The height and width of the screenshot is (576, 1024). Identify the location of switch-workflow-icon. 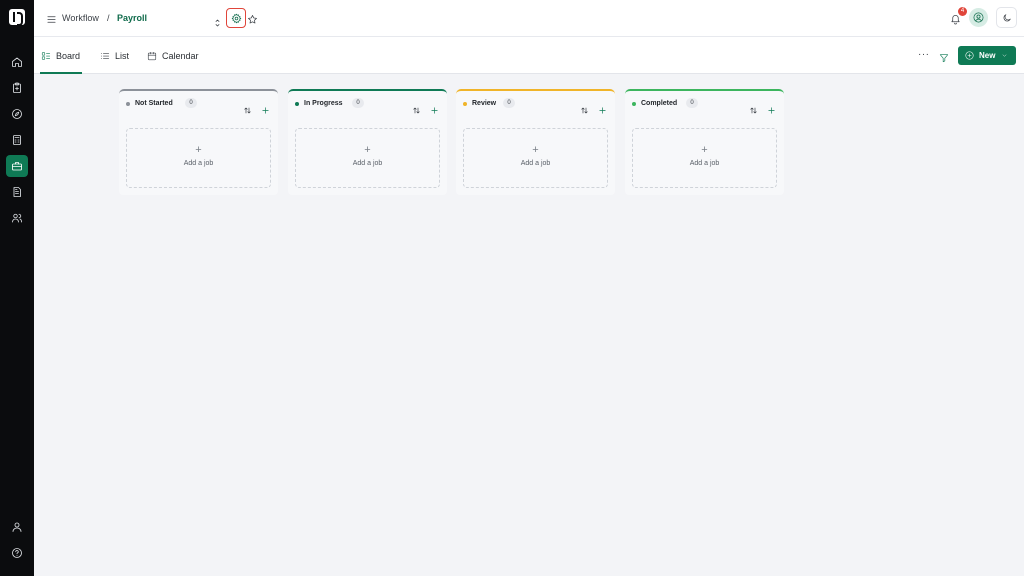
(217, 20).